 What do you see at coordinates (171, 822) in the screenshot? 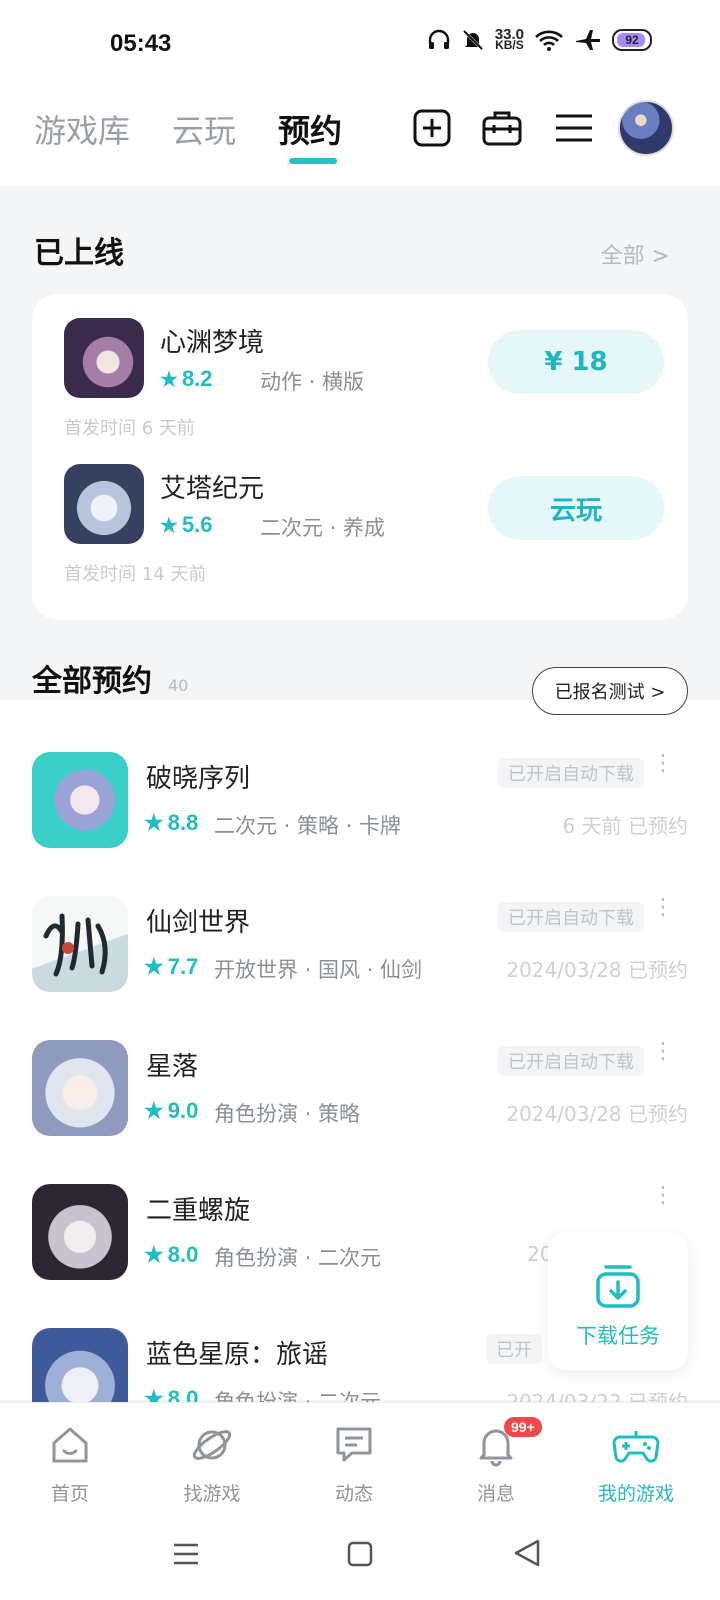
I see `game-rating: ★ 8.8` at bounding box center [171, 822].